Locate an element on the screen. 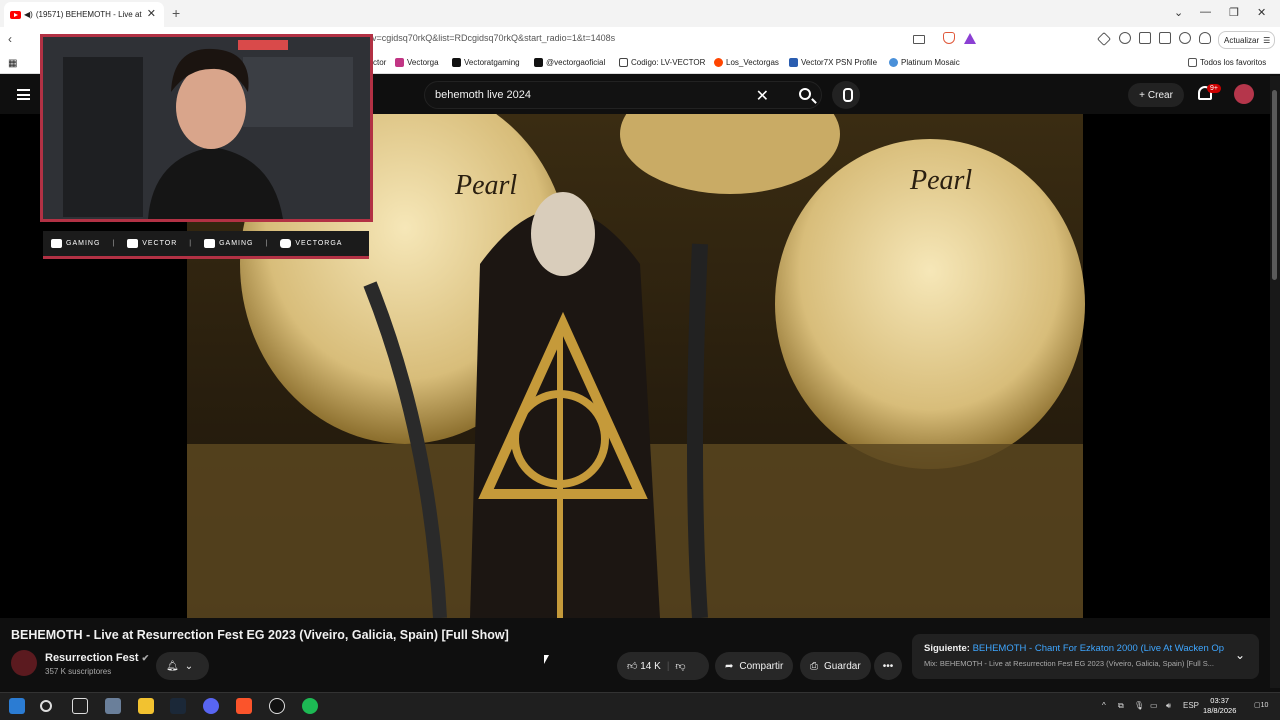 This screenshot has width=1280, height=720. brave-shield-icon is located at coordinates (949, 38).